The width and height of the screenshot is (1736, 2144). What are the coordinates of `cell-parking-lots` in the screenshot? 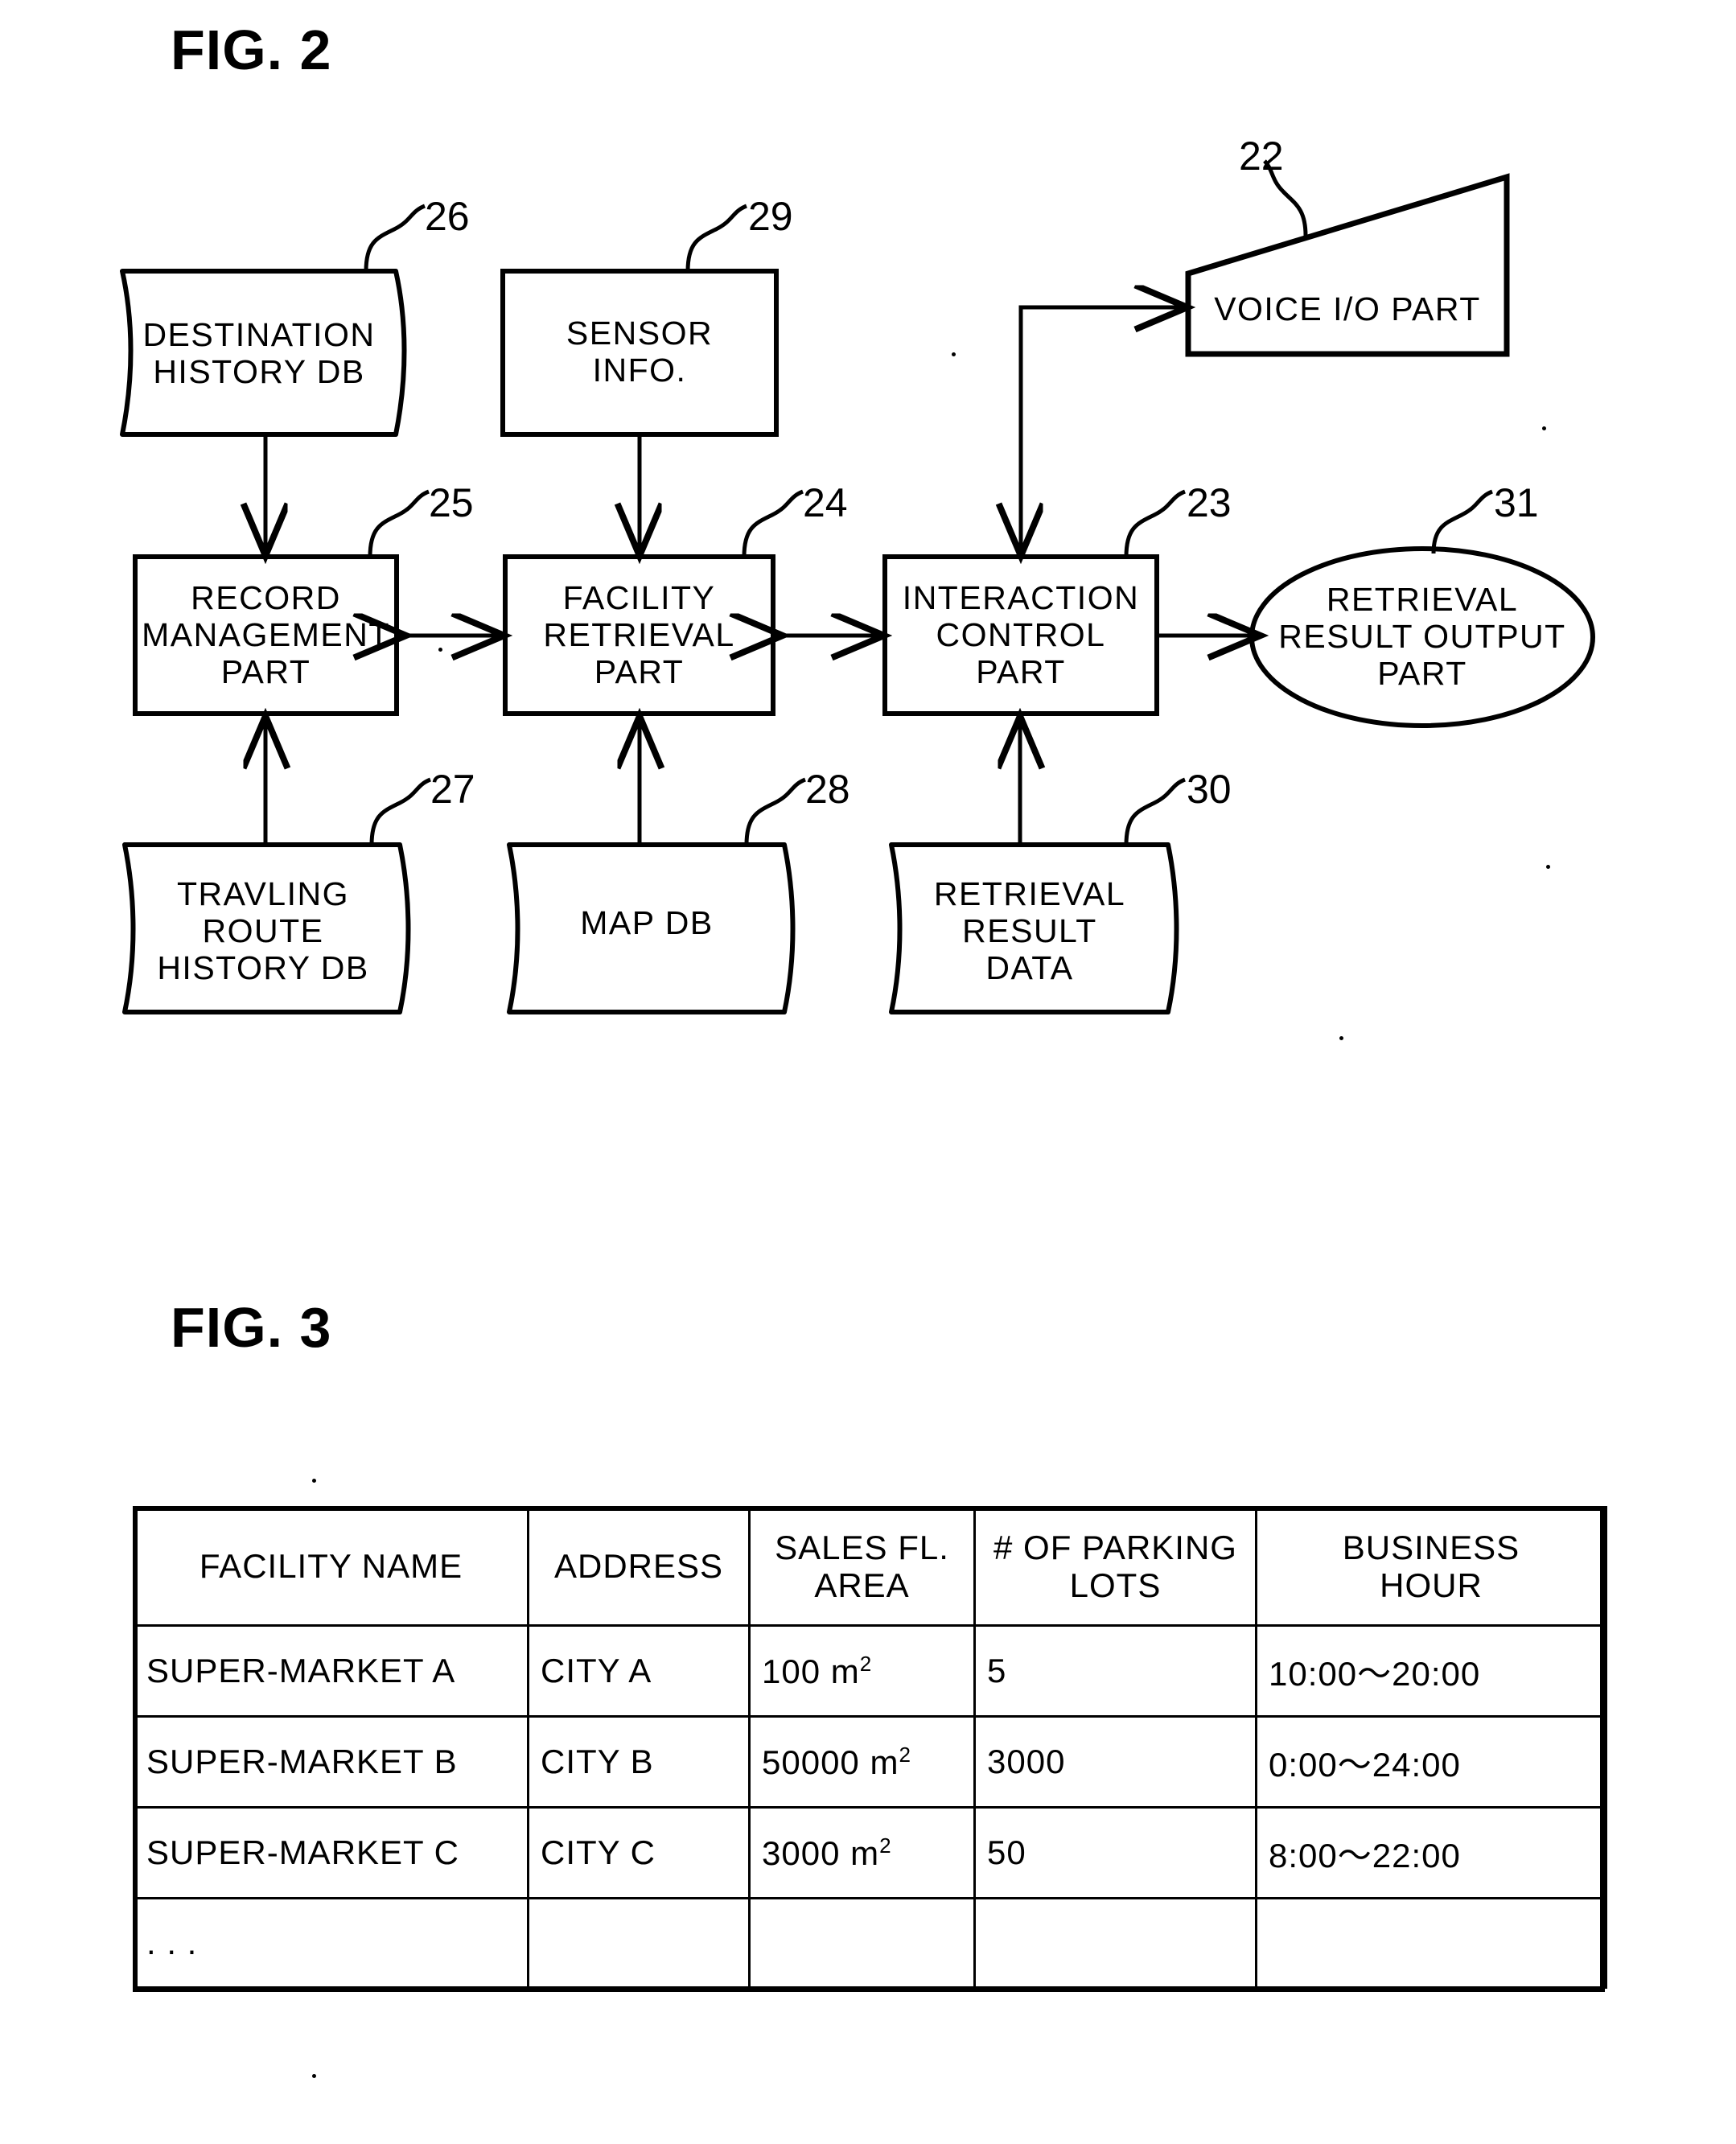 It's located at (1115, 1943).